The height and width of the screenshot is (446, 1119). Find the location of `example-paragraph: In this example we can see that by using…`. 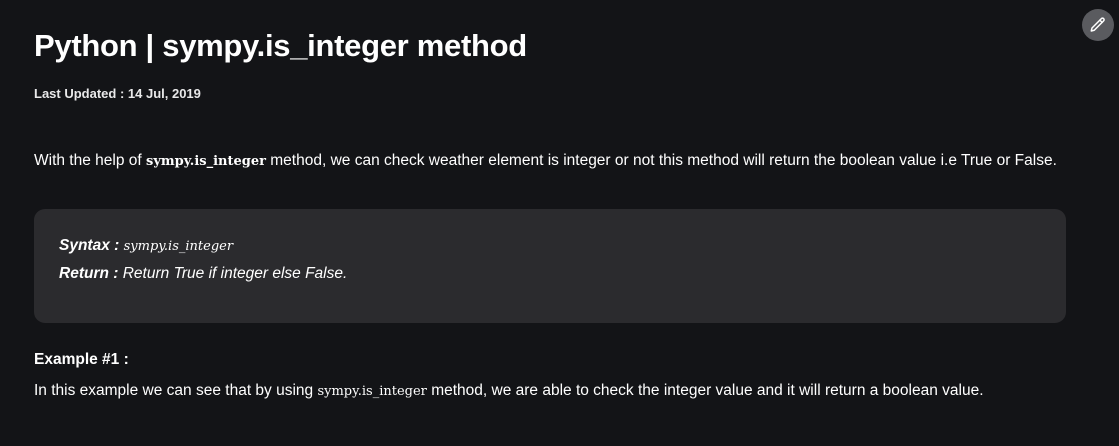

example-paragraph: In this example we can see that by using… is located at coordinates (539, 391).